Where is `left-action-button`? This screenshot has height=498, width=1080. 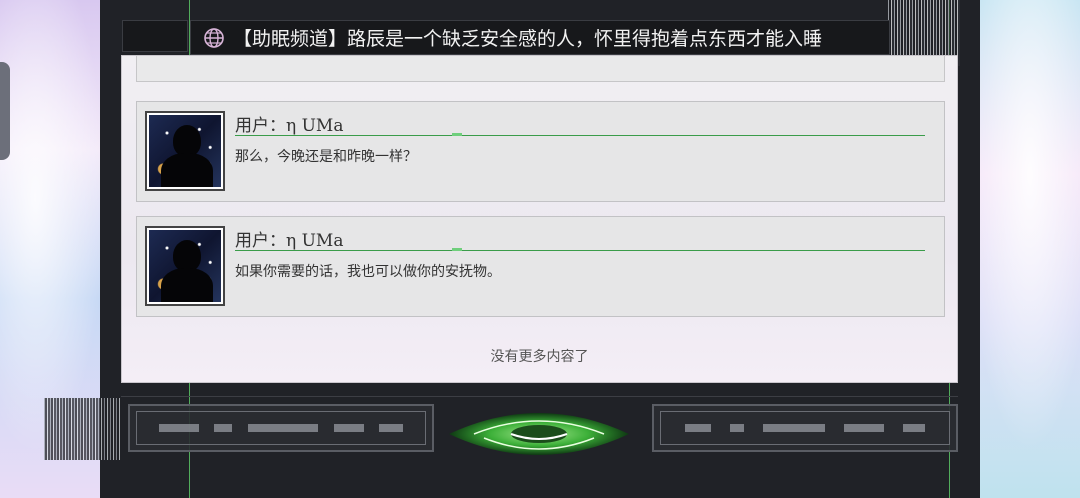 left-action-button is located at coordinates (281, 428).